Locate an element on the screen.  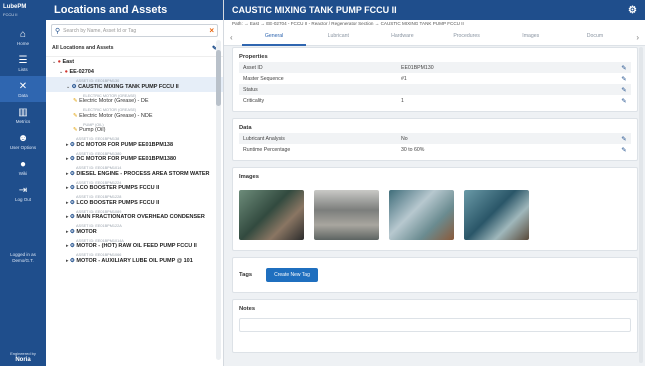
tree-node-name: Pump (Oil) is located at coordinates (92, 130).